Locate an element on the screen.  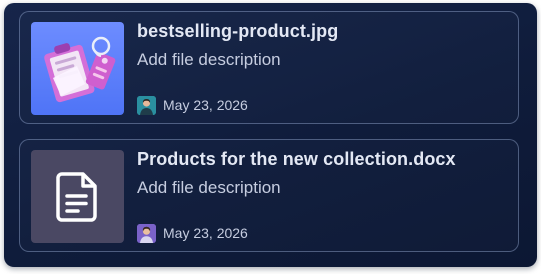
file-name: Products for the new collection.docx is located at coordinates (296, 159).